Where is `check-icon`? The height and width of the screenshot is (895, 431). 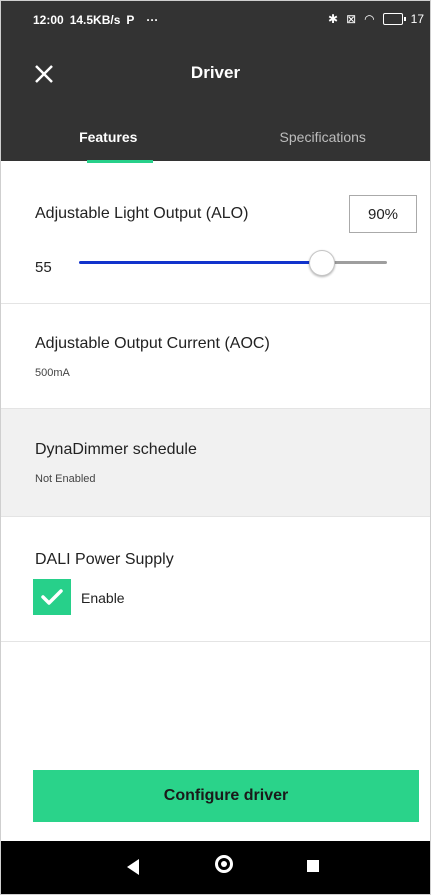
check-icon is located at coordinates (52, 597).